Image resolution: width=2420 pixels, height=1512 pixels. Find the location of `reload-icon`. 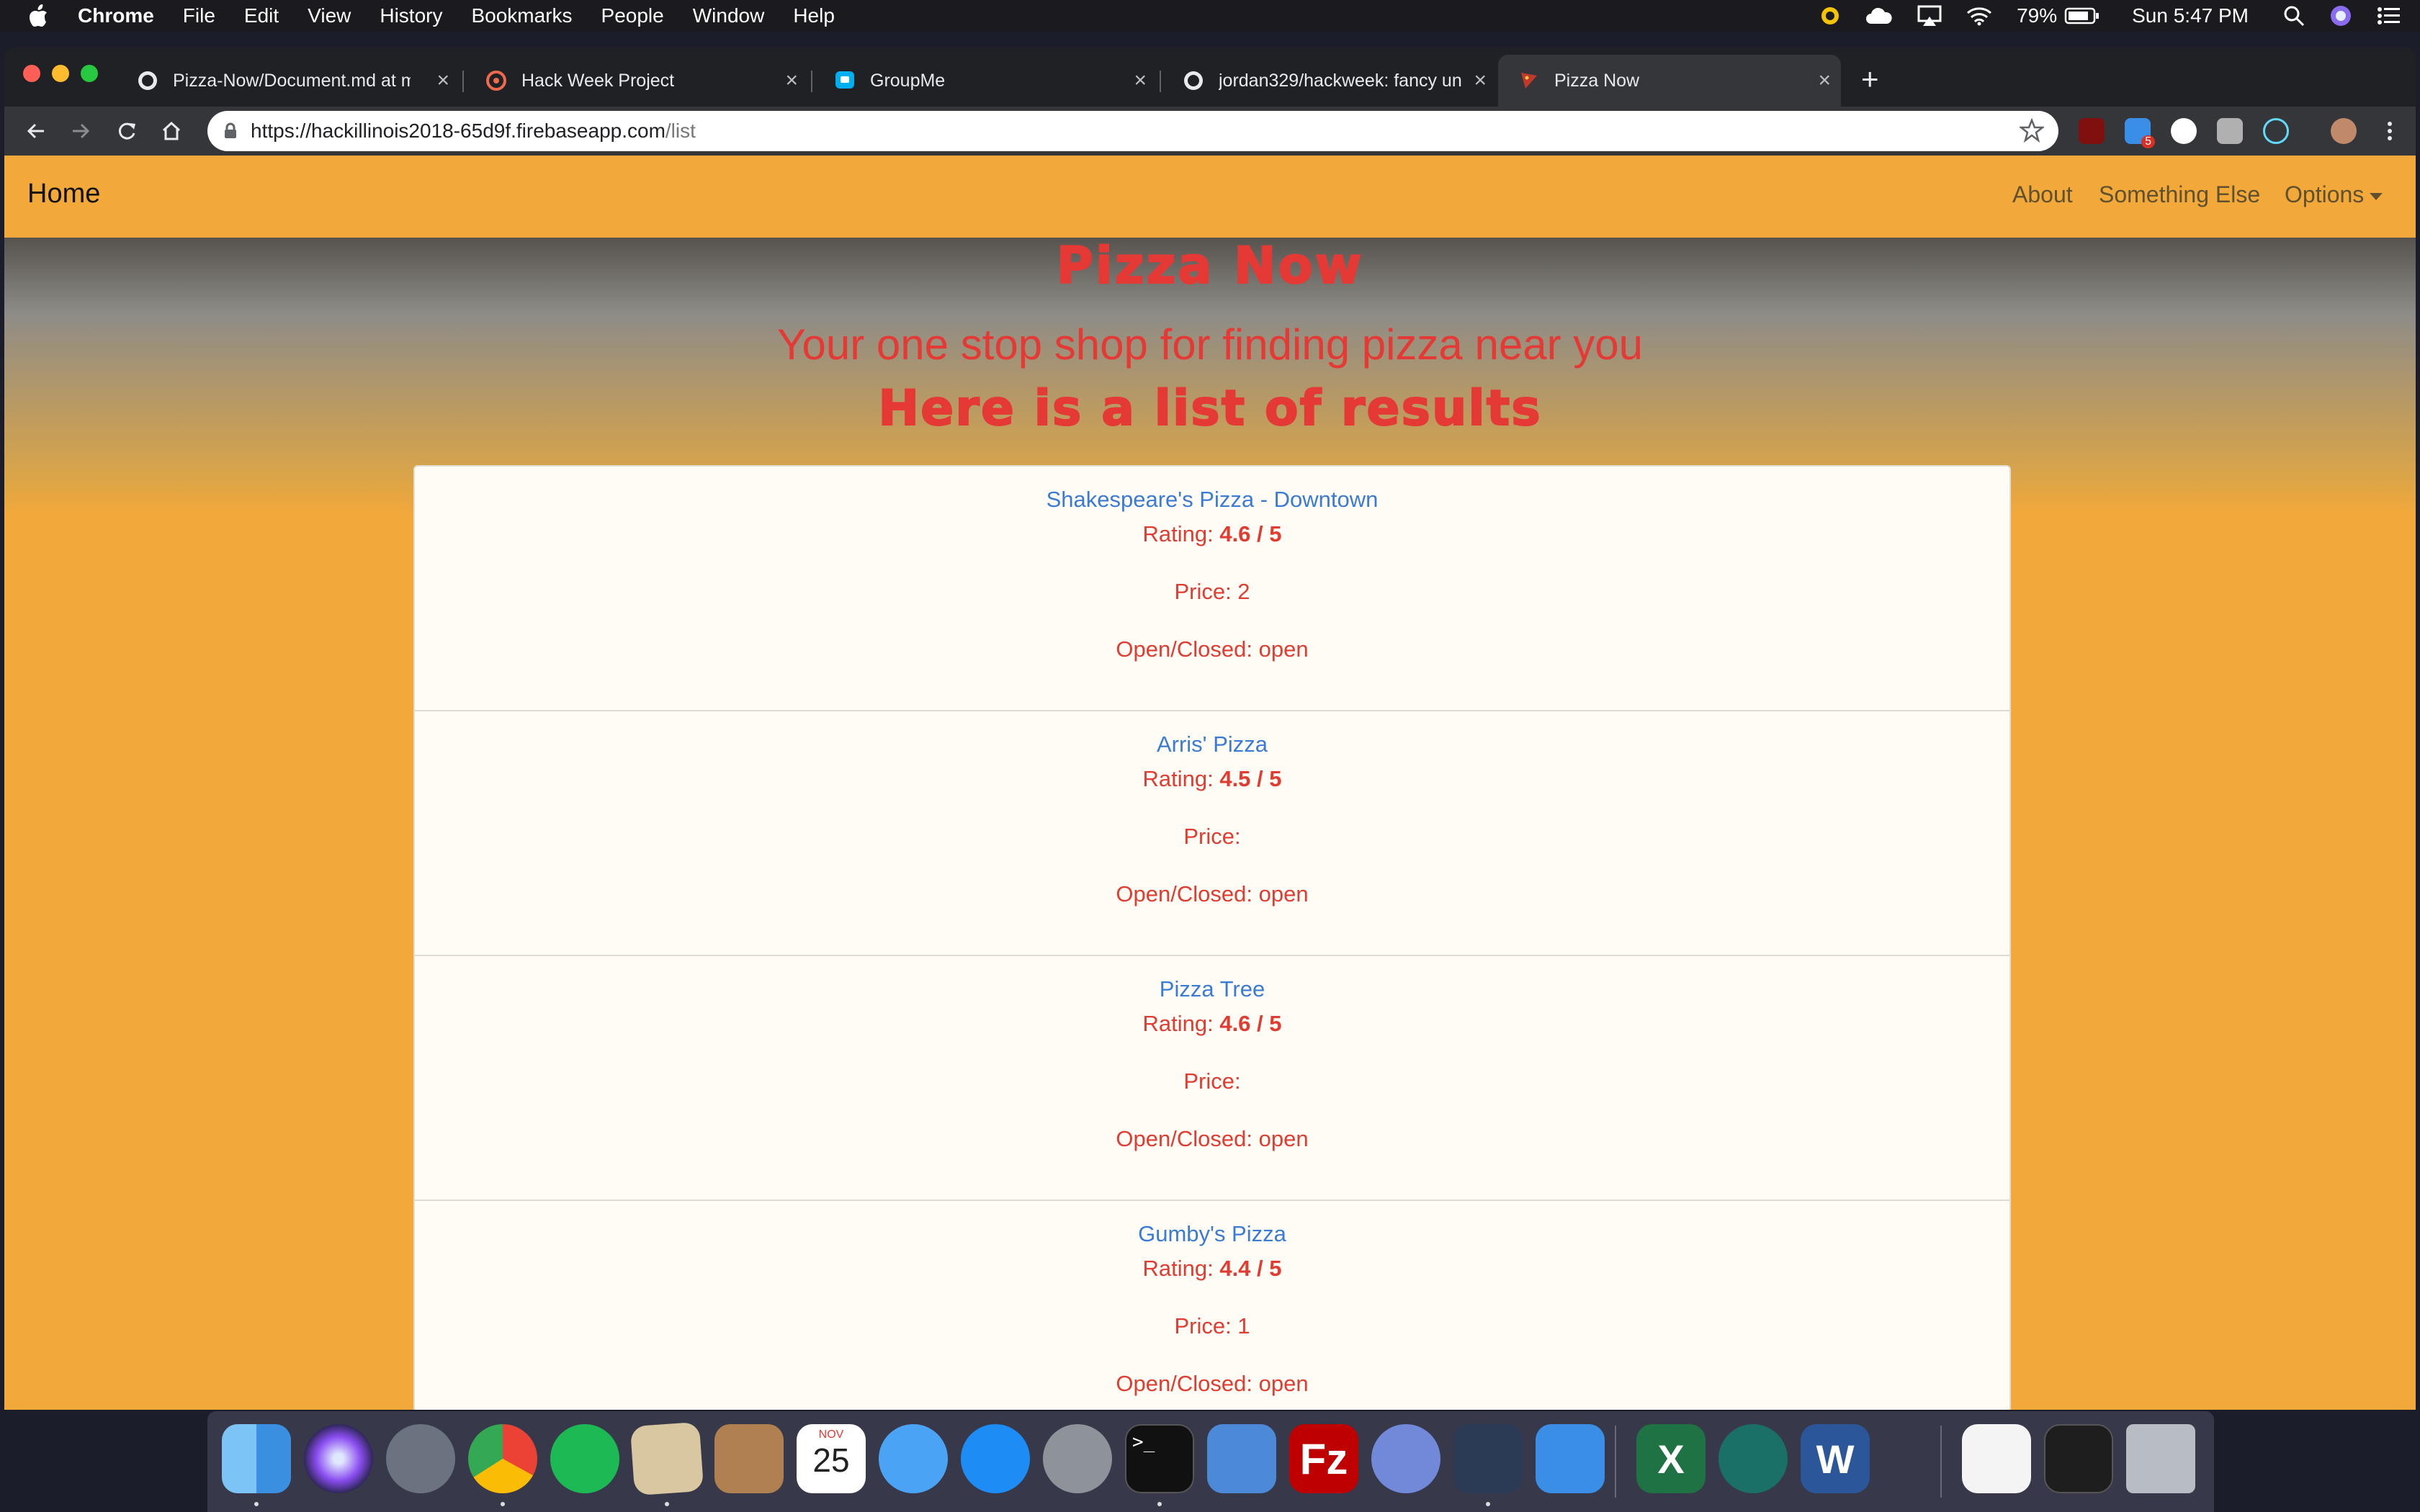

reload-icon is located at coordinates (127, 131).